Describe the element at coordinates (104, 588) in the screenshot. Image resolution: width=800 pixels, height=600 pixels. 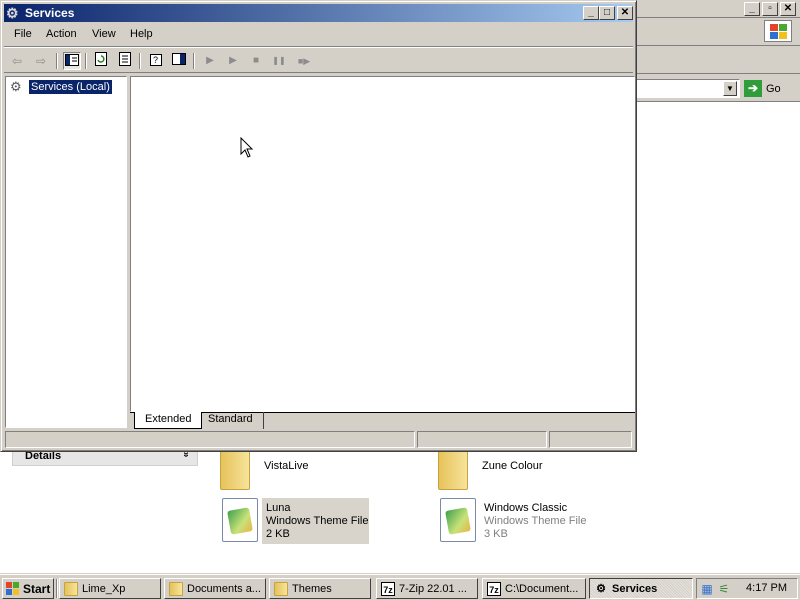
I see `taskbar-button-label: Lime_Xp` at that location.